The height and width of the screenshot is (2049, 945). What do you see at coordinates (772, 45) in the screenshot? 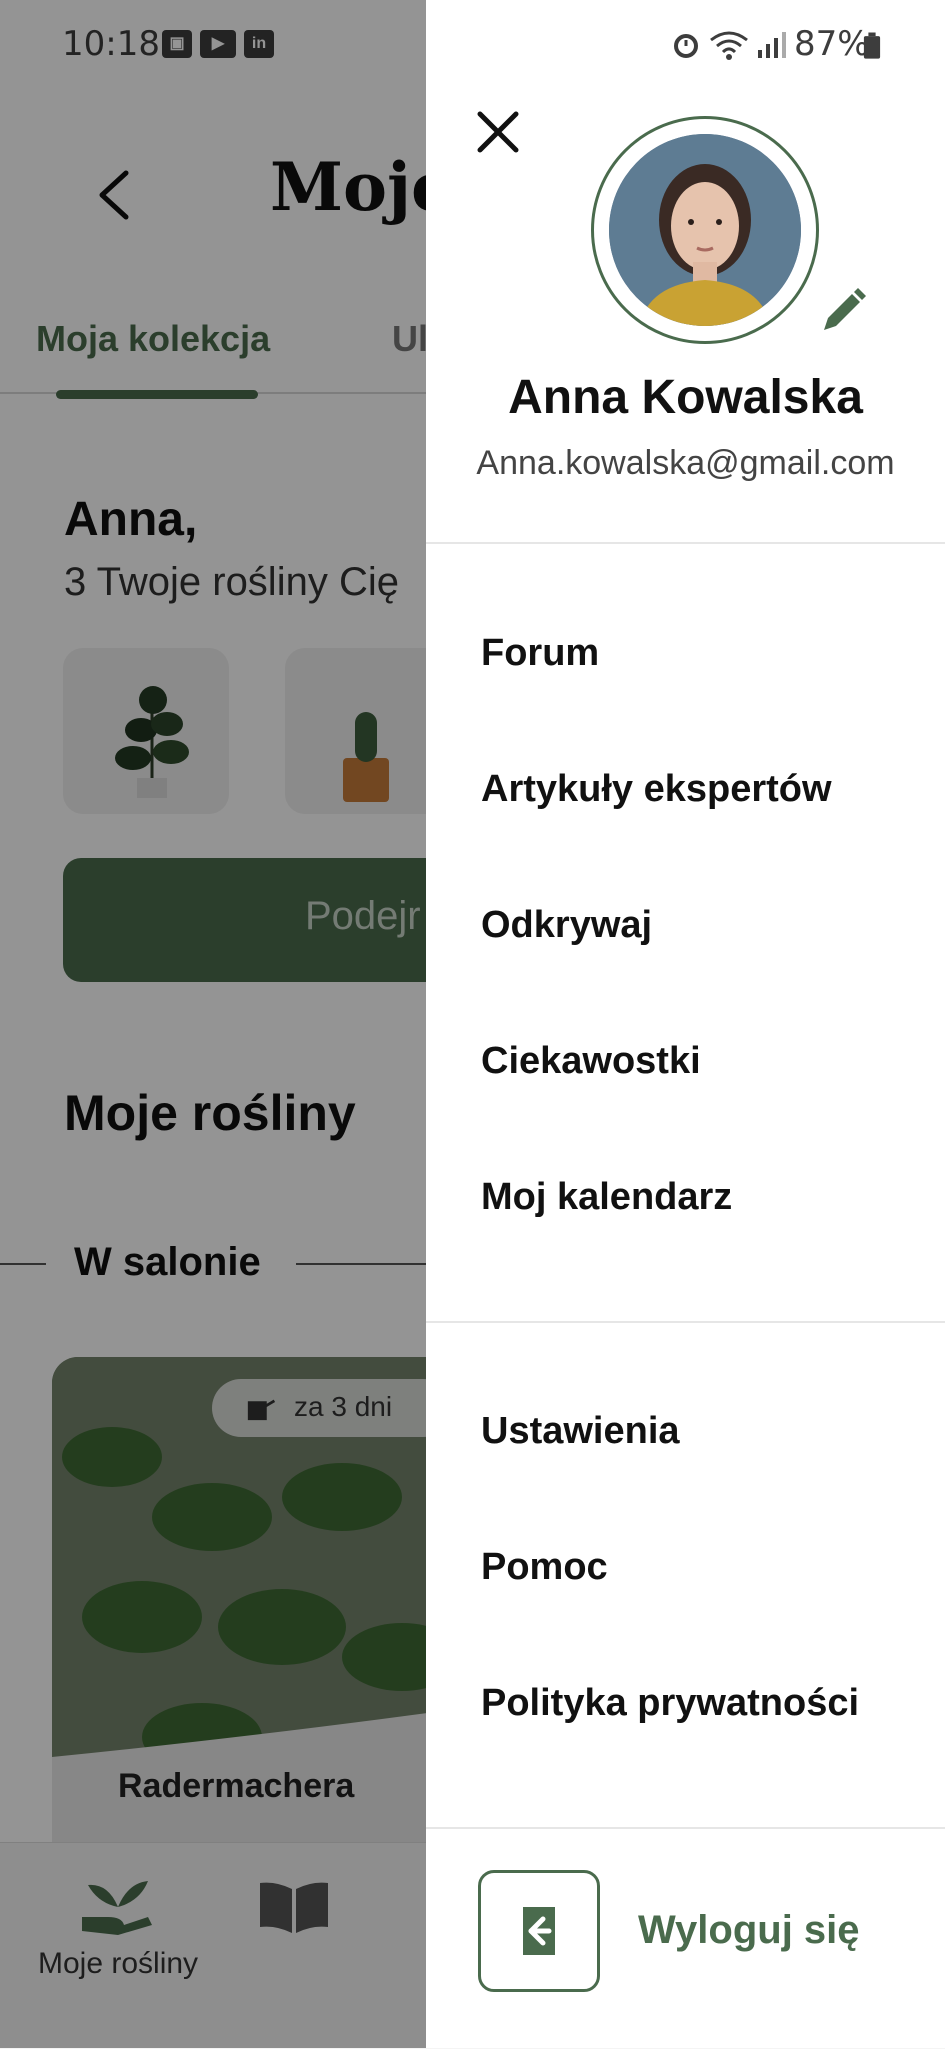
I see `signal-icon` at bounding box center [772, 45].